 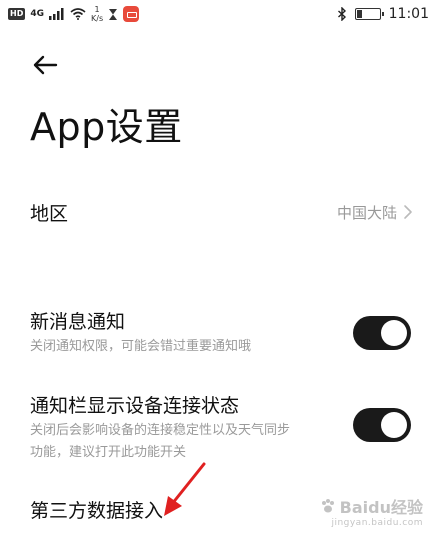 What do you see at coordinates (185, 489) in the screenshot?
I see `annotation-arrow-icon` at bounding box center [185, 489].